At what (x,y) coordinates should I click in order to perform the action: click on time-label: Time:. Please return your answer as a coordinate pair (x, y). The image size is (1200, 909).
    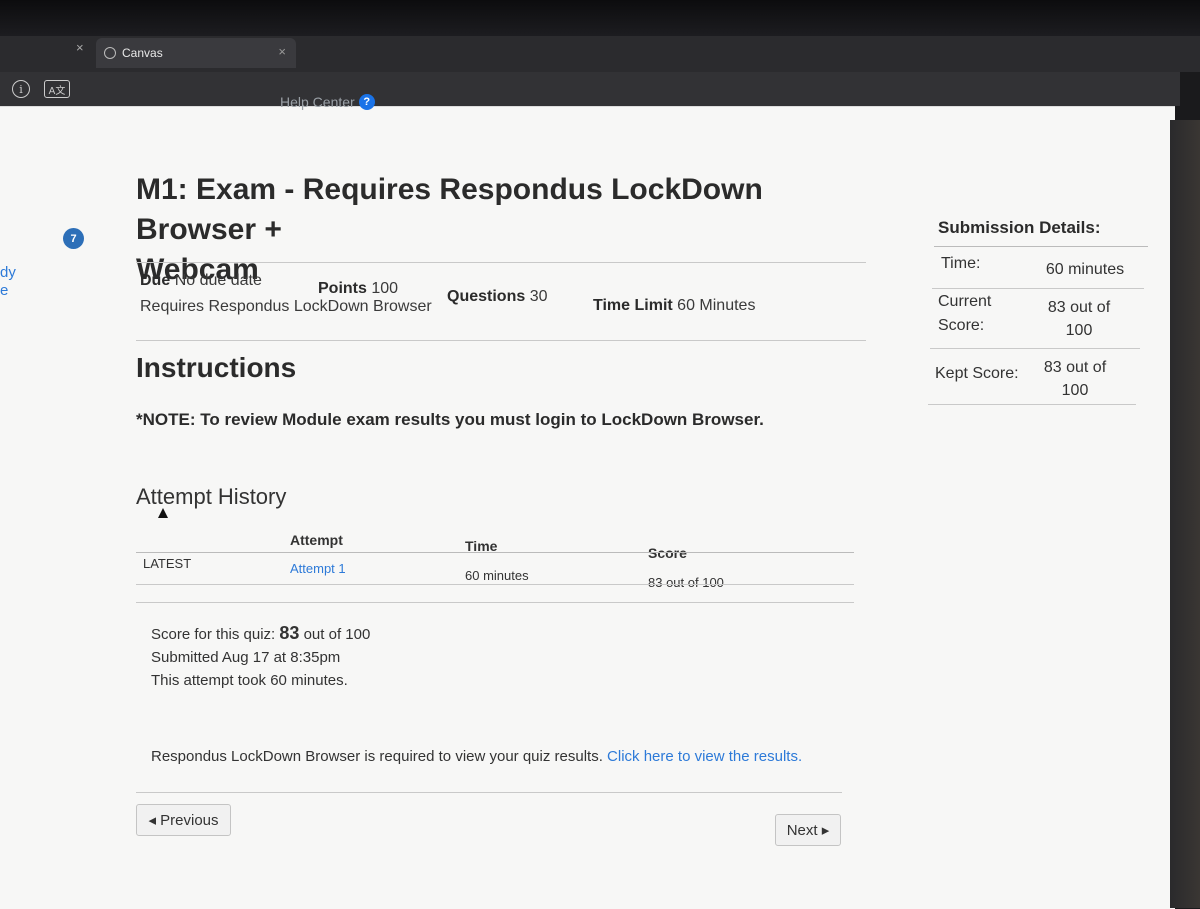
    Looking at the image, I should click on (961, 263).